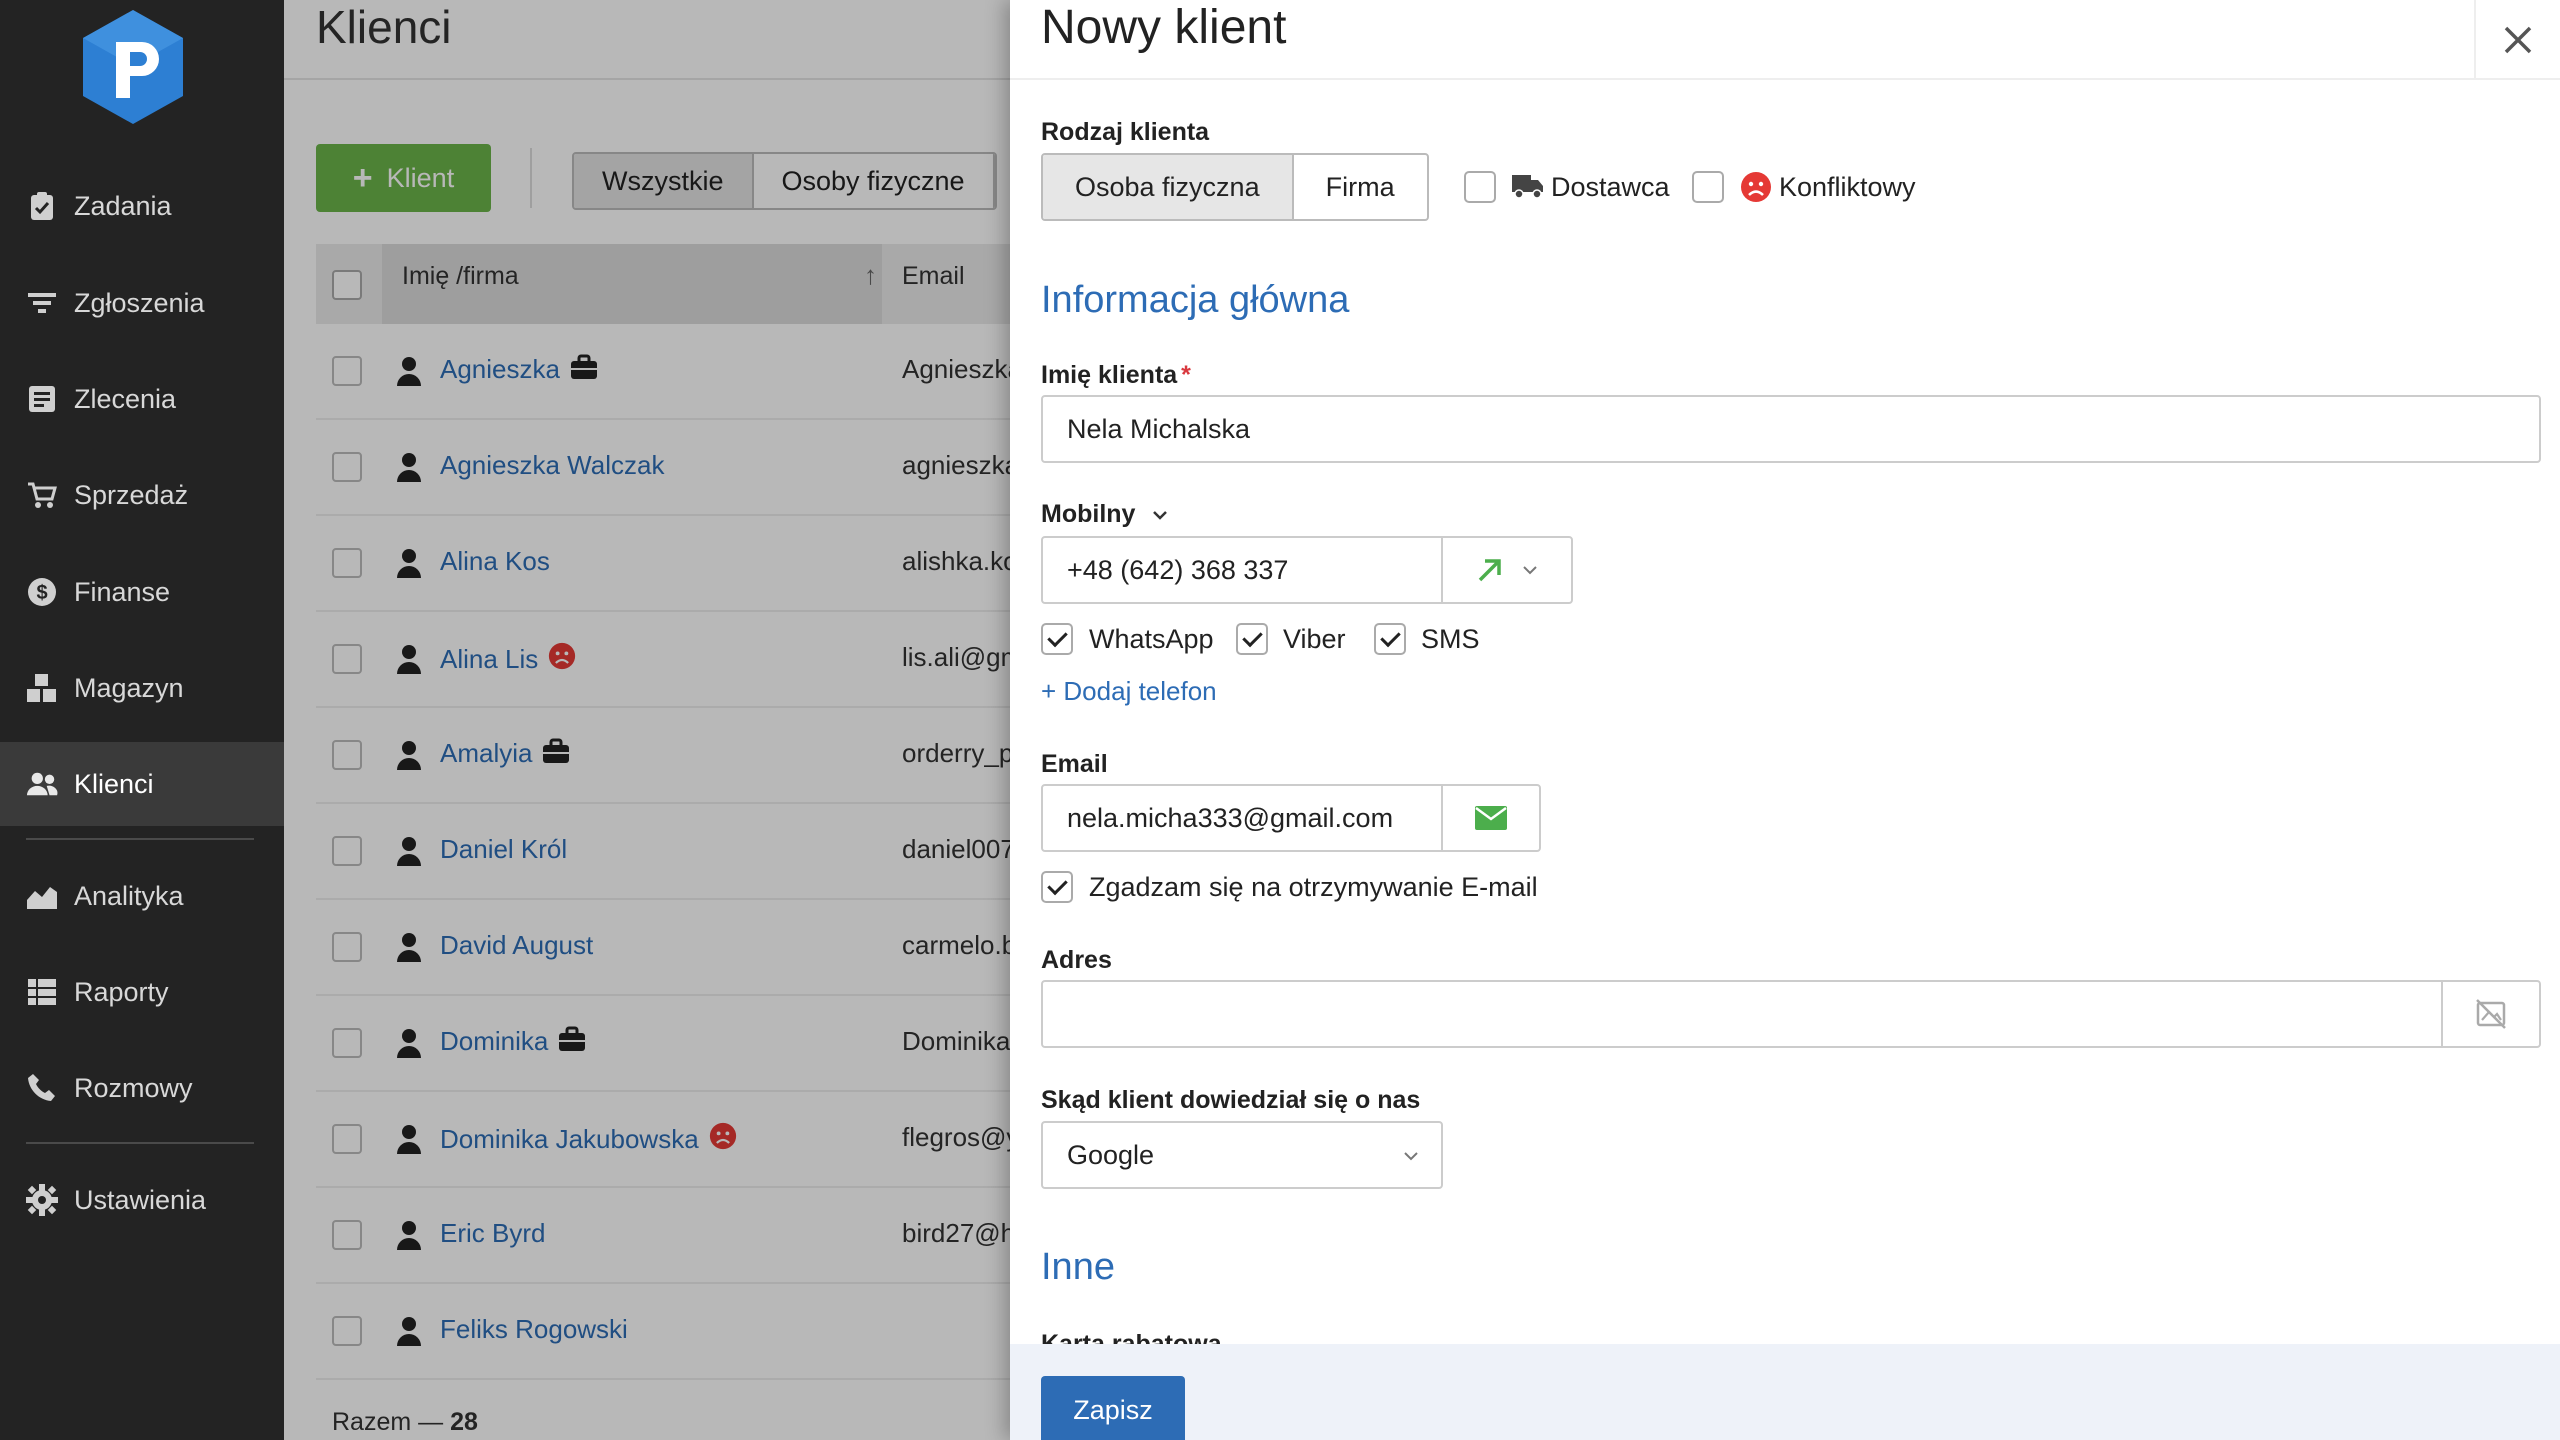  I want to click on sidebar-item-ustawienia: Ustawienia, so click(142, 1200).